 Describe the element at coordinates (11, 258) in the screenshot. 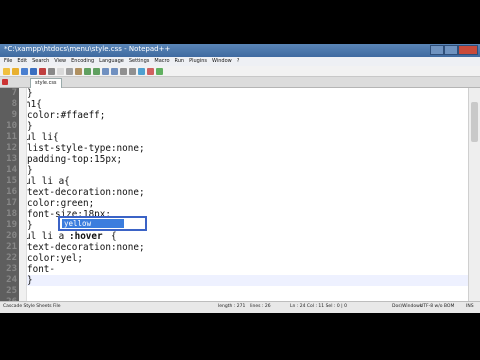

I see `line-number: 22` at that location.